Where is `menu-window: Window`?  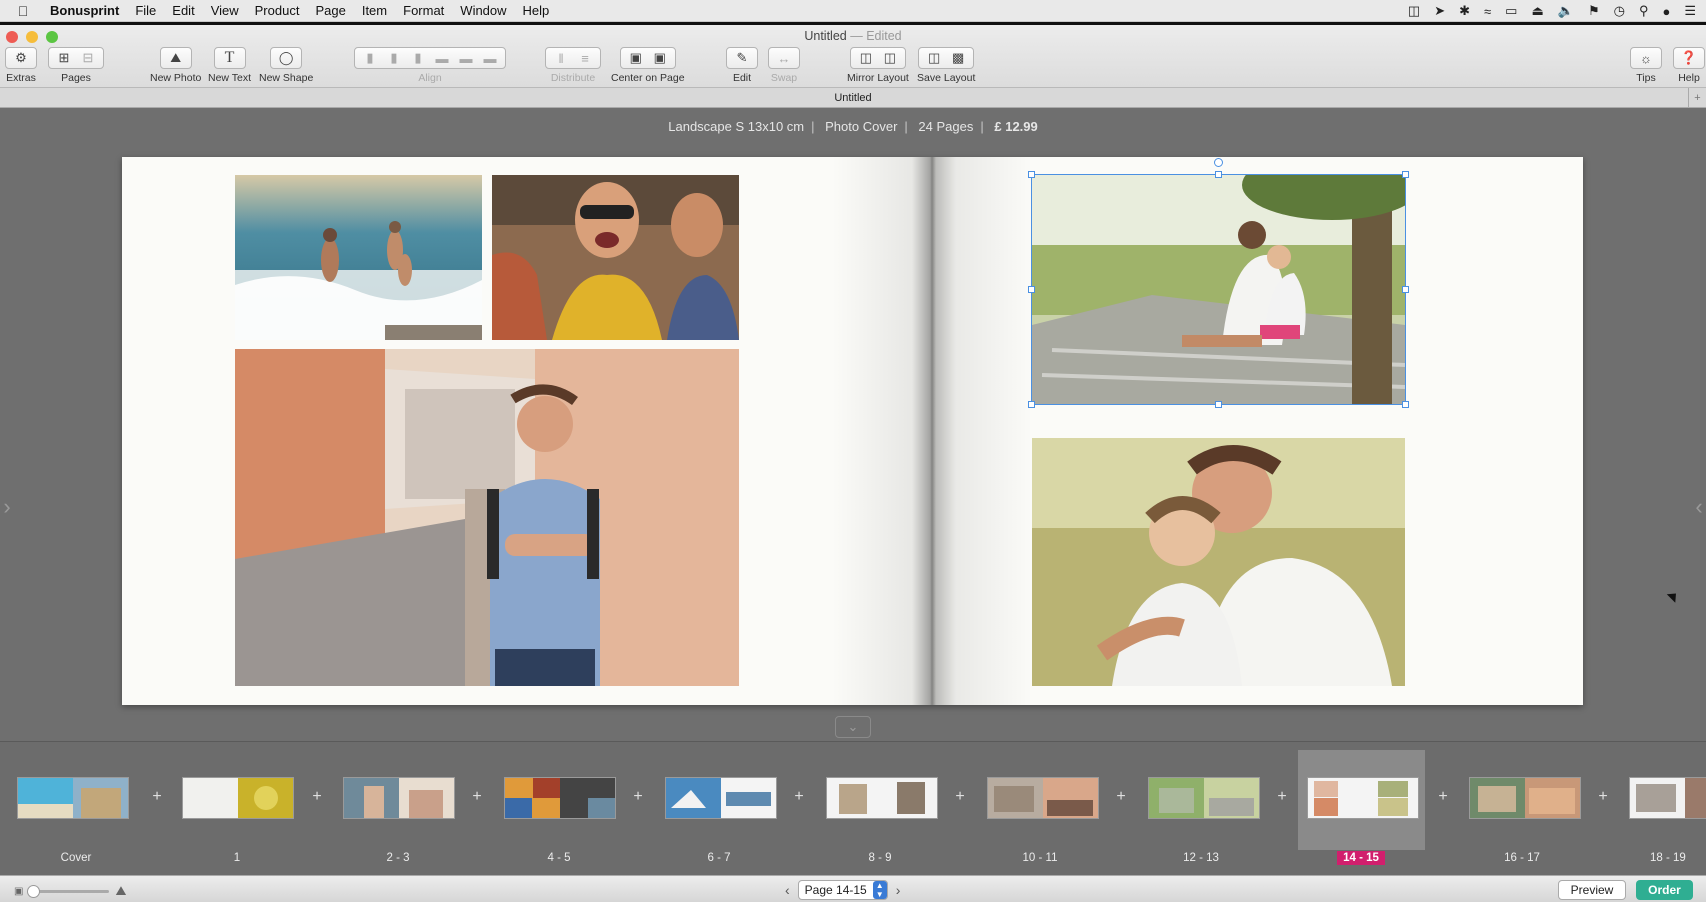
menu-window: Window is located at coordinates (483, 10).